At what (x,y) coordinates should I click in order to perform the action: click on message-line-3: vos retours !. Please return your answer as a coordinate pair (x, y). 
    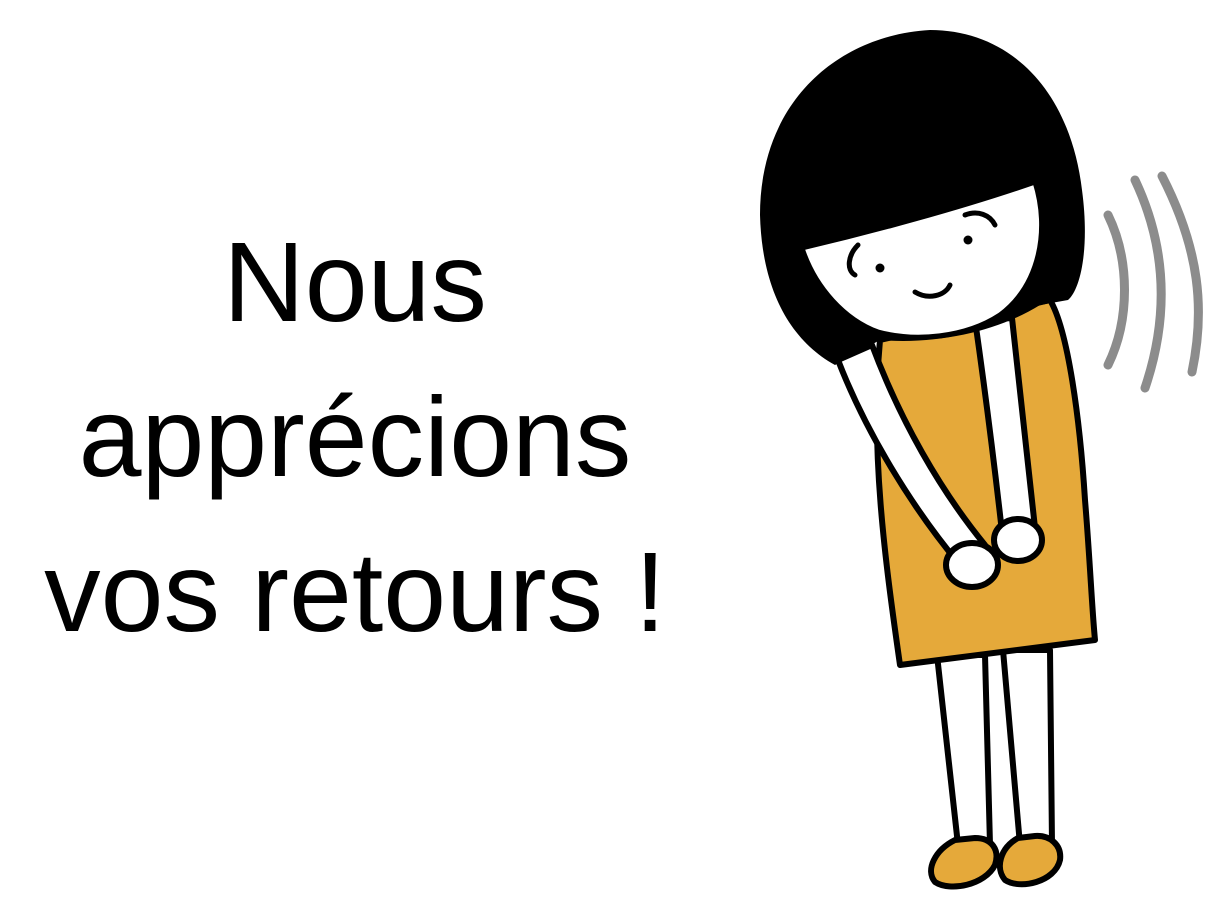
    Looking at the image, I should click on (355, 592).